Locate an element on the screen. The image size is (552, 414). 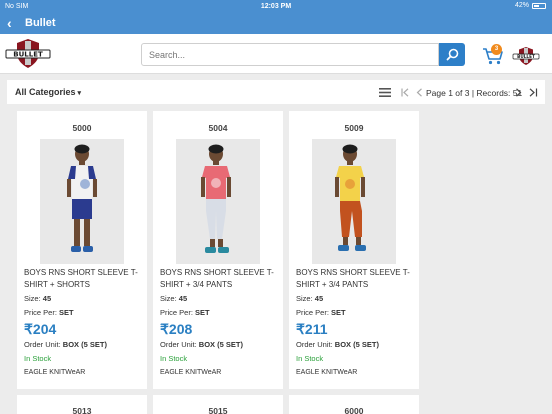
search-input is located at coordinates (290, 54).